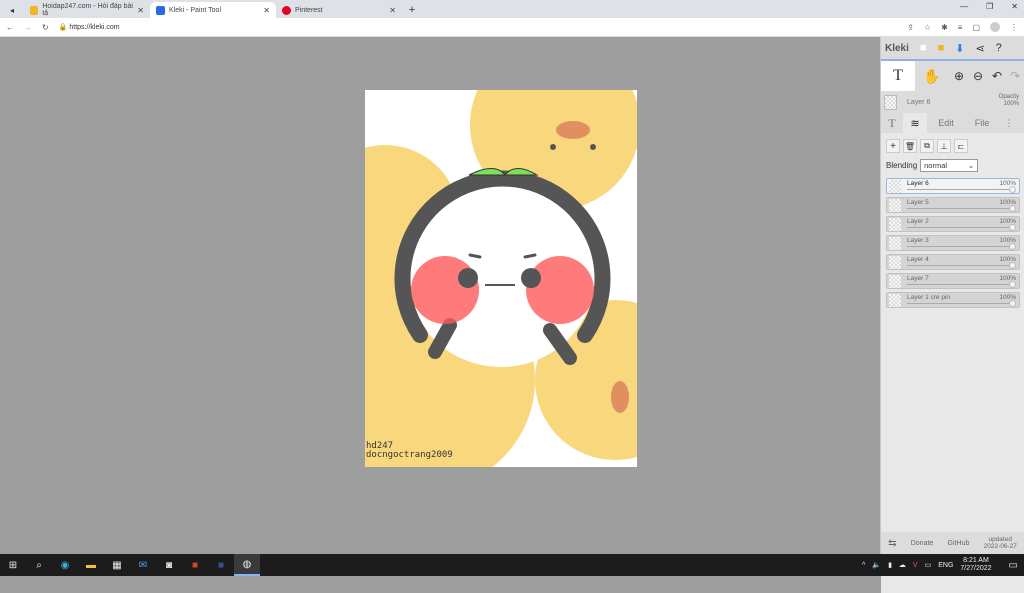 This screenshot has width=1024, height=593. What do you see at coordinates (169, 565) in the screenshot?
I see `camera-icon: ◙` at bounding box center [169, 565].